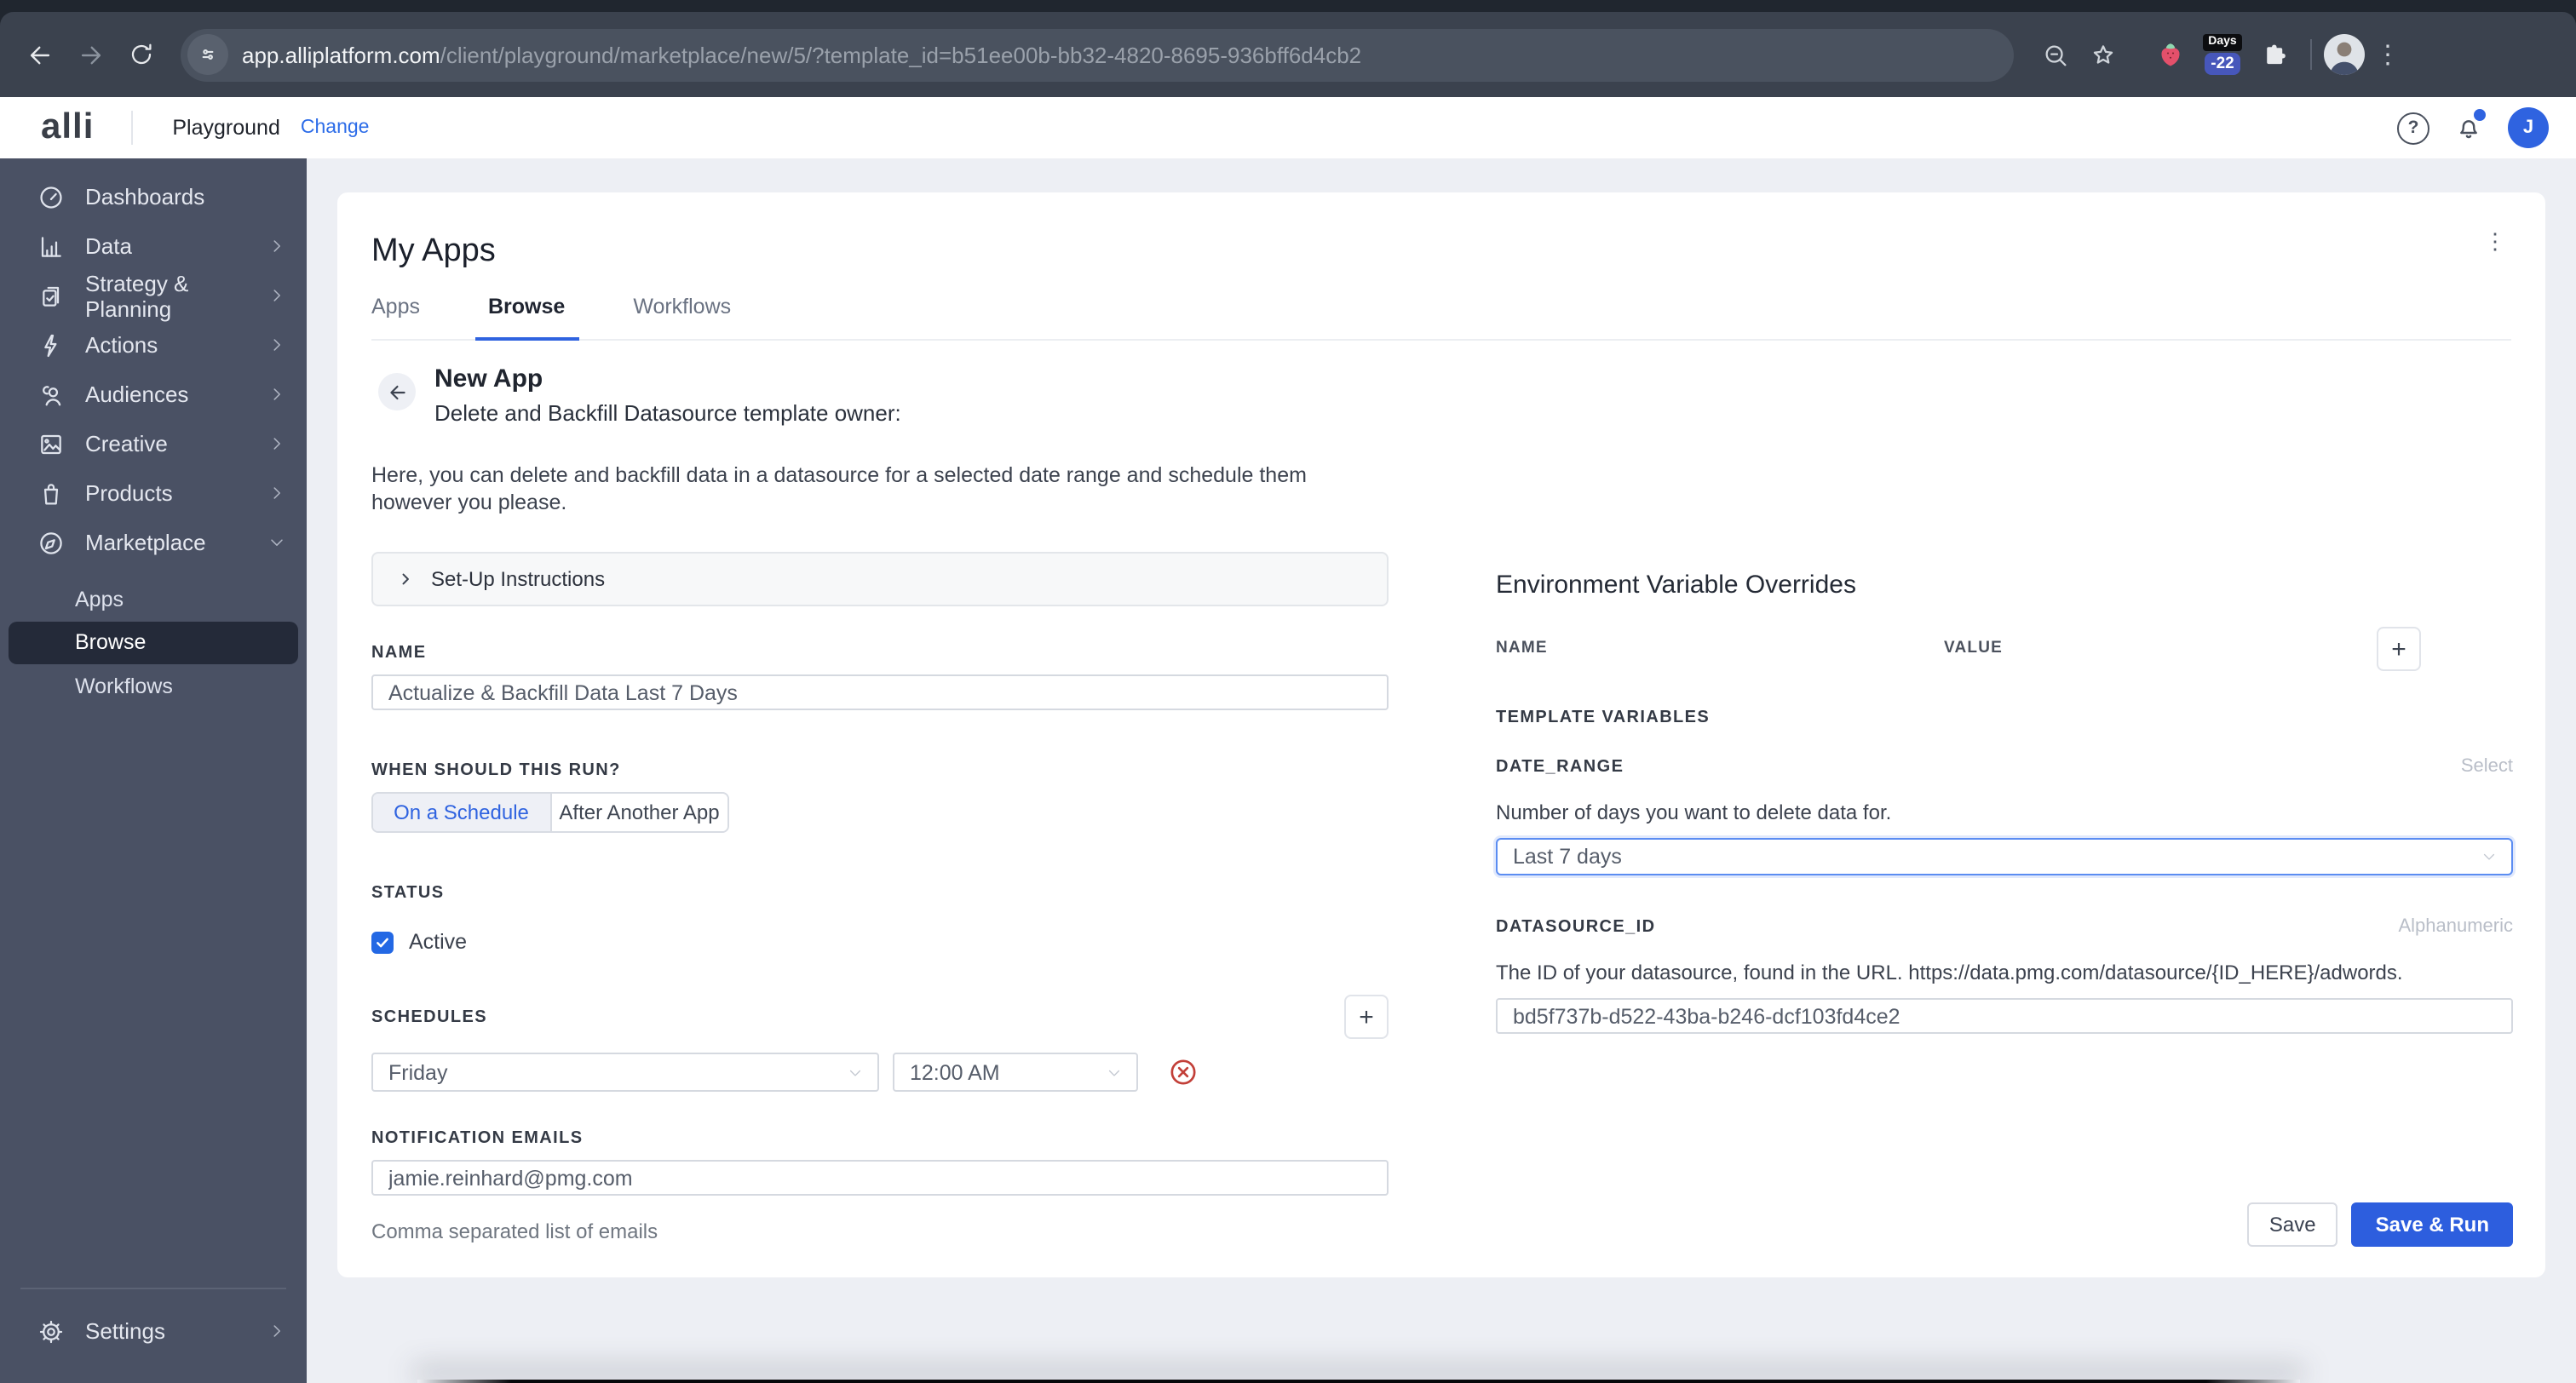  I want to click on compass-icon, so click(51, 542).